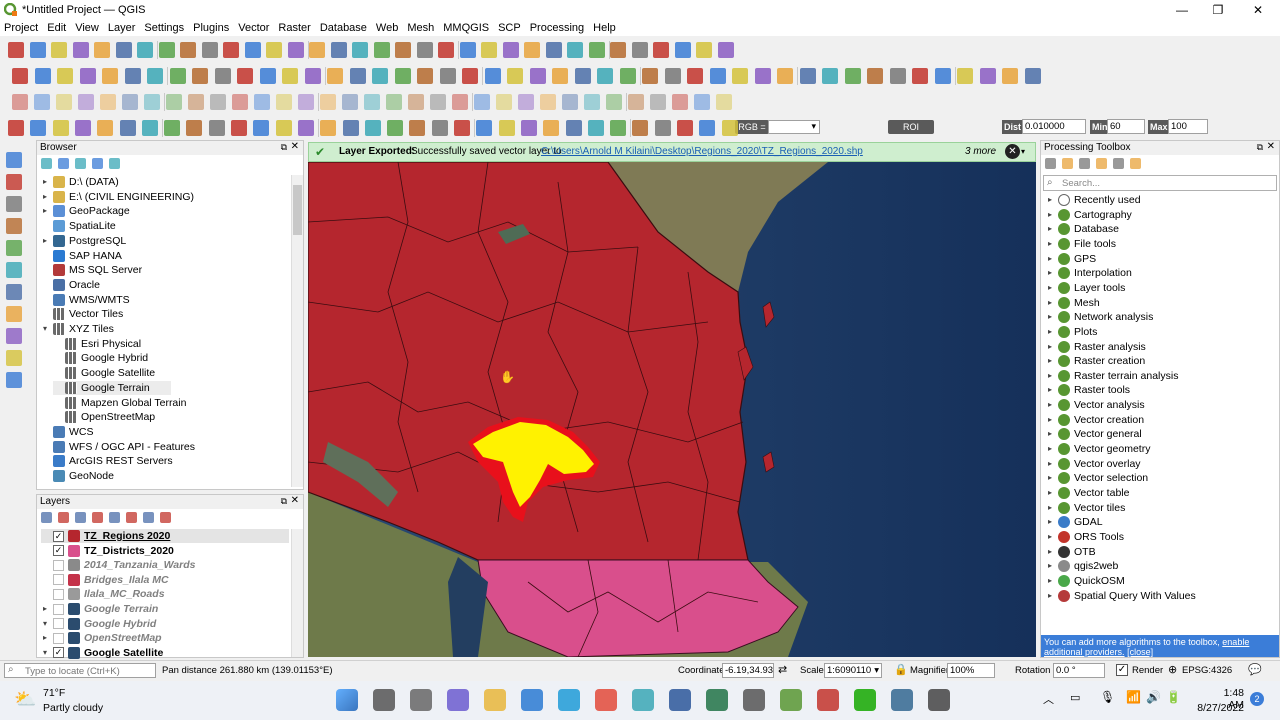 This screenshot has width=1280, height=720. I want to click on browser-item: SpatiaLite, so click(78, 226).